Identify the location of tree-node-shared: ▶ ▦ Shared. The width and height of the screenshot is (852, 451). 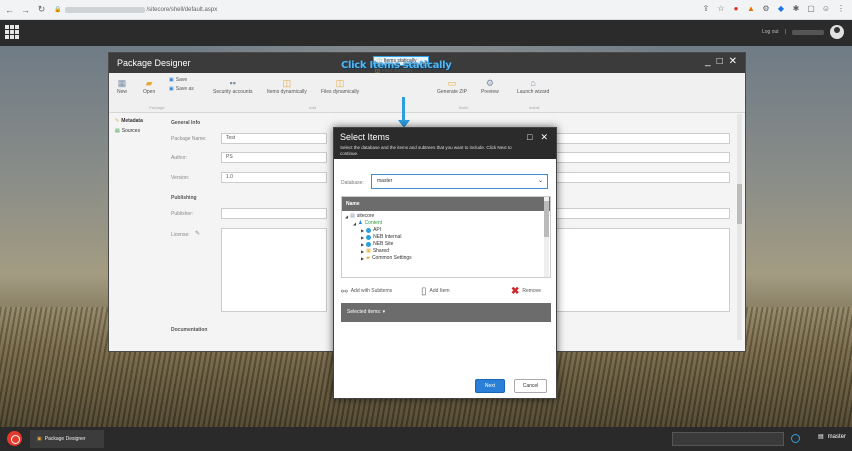
(446, 251).